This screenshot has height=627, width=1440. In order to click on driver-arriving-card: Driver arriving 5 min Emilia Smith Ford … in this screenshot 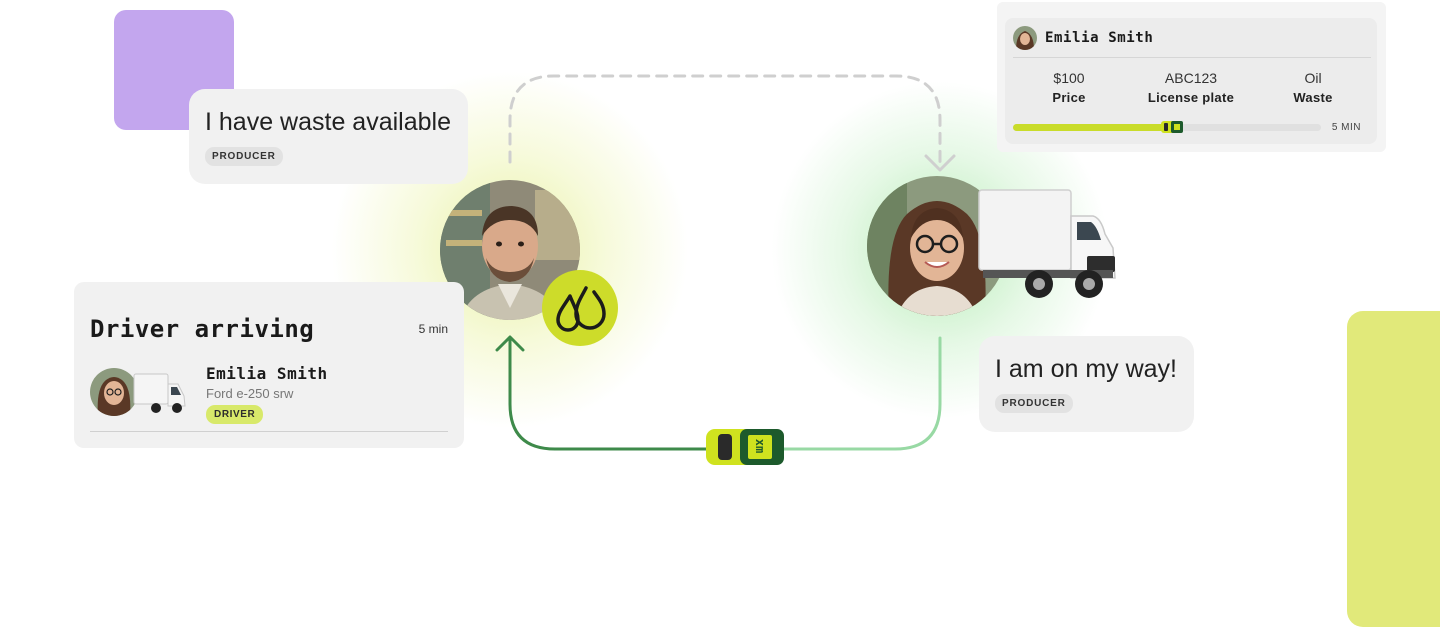, I will do `click(269, 365)`.